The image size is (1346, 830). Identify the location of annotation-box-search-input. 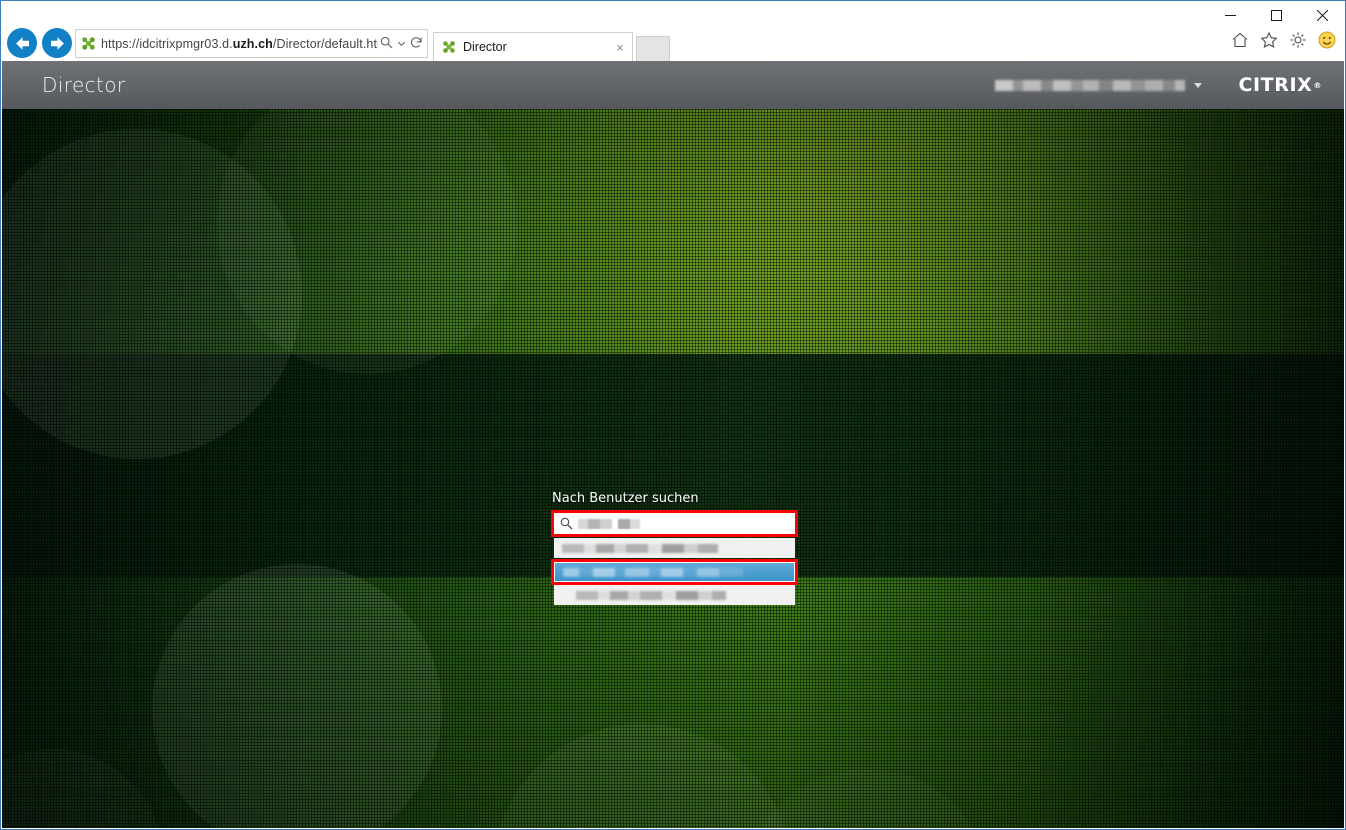
(674, 523).